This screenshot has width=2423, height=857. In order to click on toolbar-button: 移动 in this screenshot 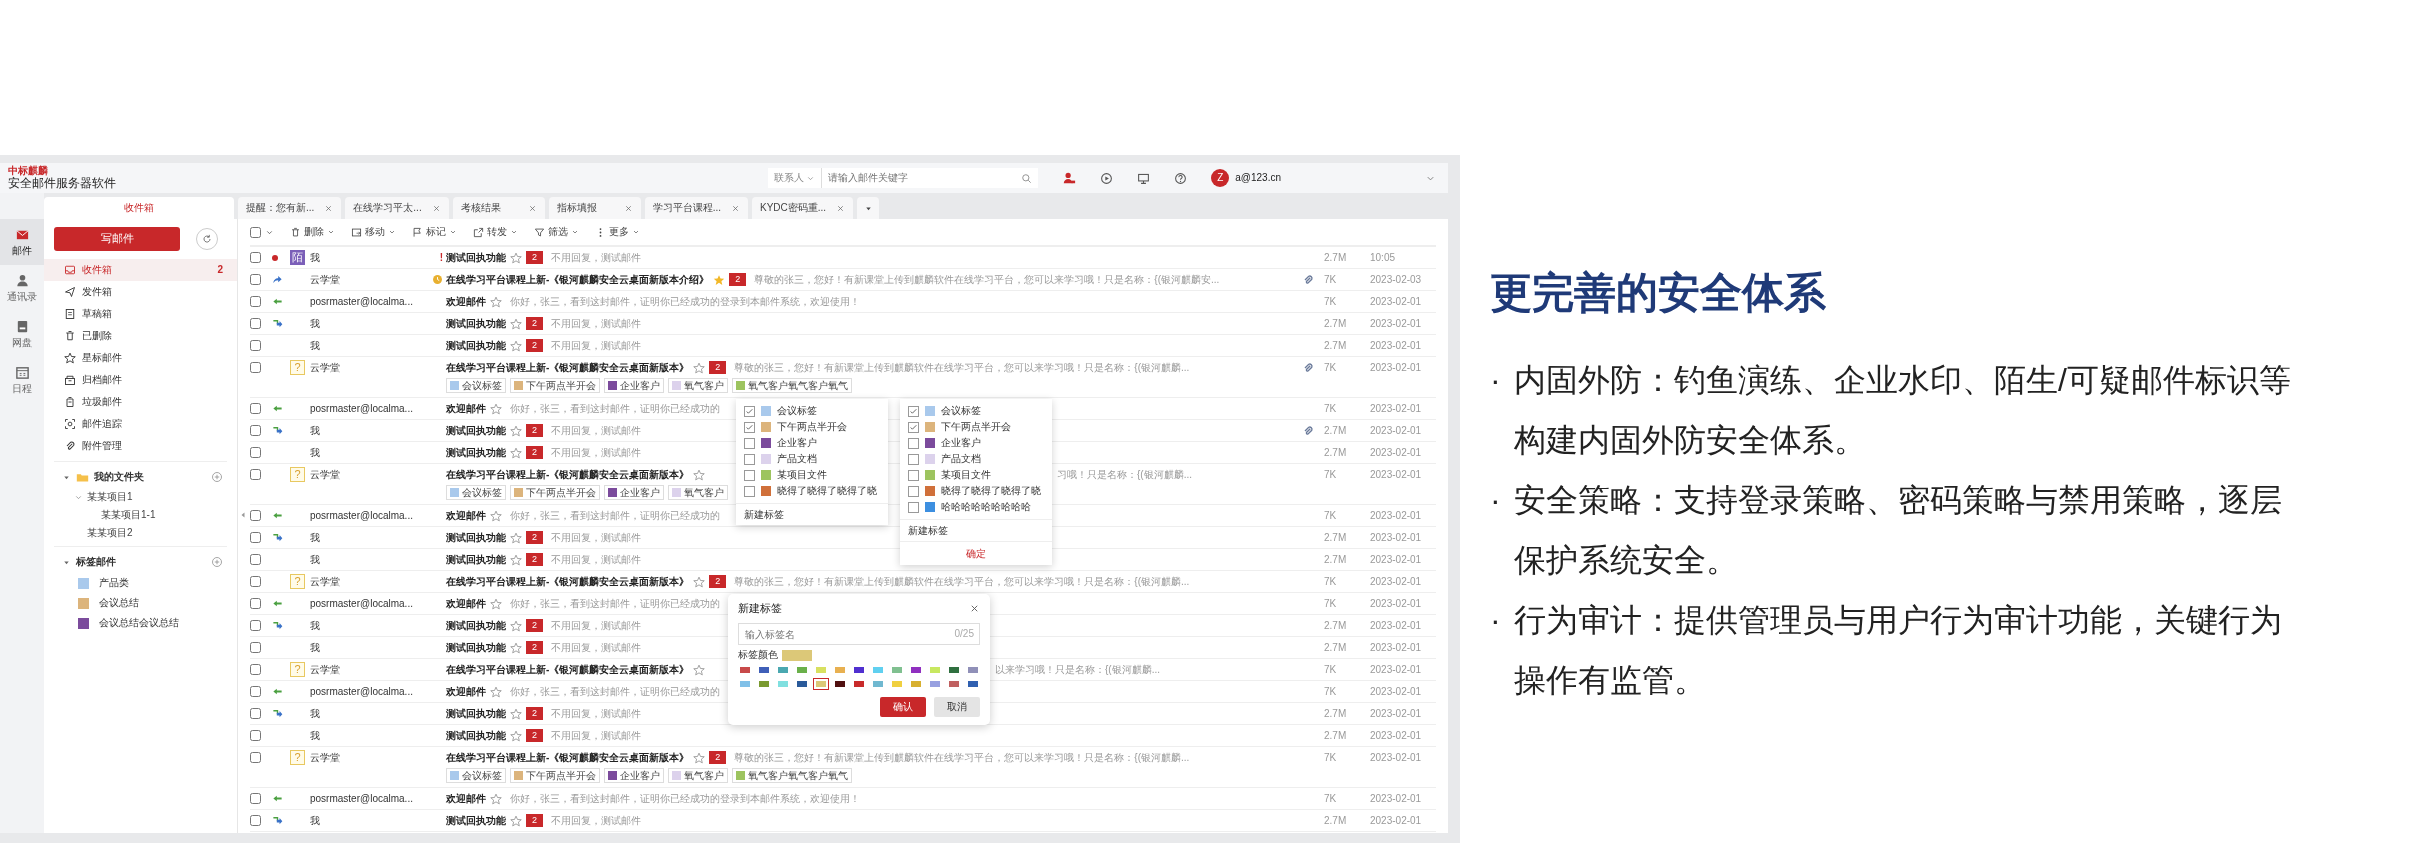, I will do `click(373, 232)`.